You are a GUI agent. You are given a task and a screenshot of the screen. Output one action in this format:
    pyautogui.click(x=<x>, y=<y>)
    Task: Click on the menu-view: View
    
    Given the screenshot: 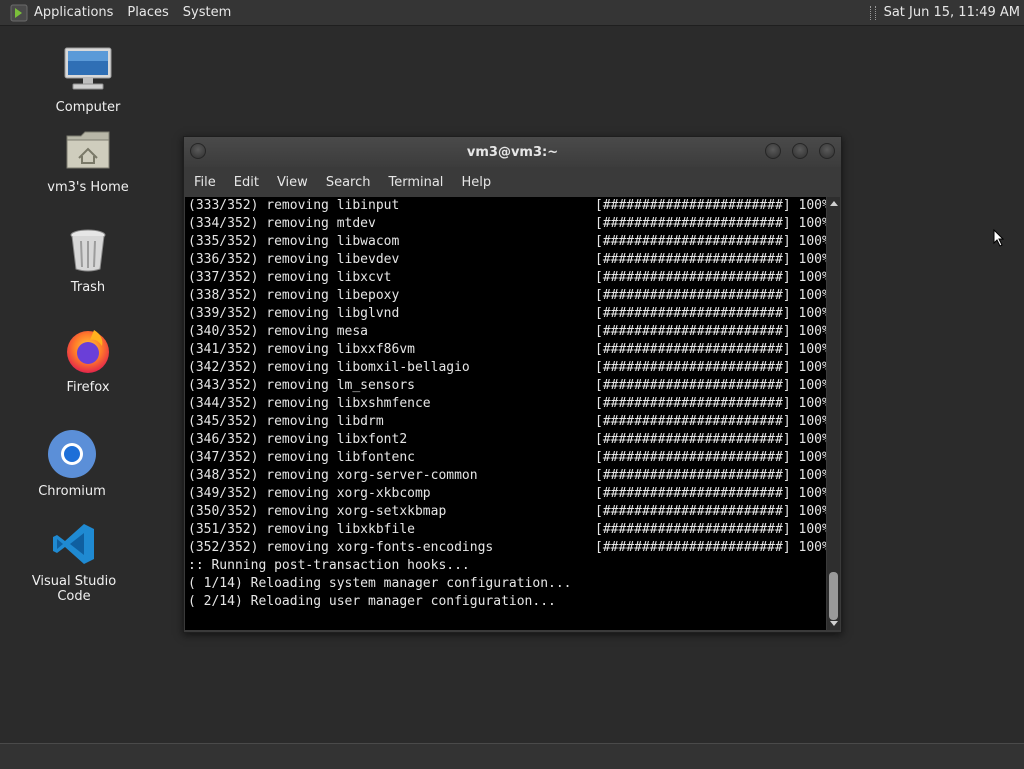 What is the action you would take?
    pyautogui.click(x=292, y=182)
    